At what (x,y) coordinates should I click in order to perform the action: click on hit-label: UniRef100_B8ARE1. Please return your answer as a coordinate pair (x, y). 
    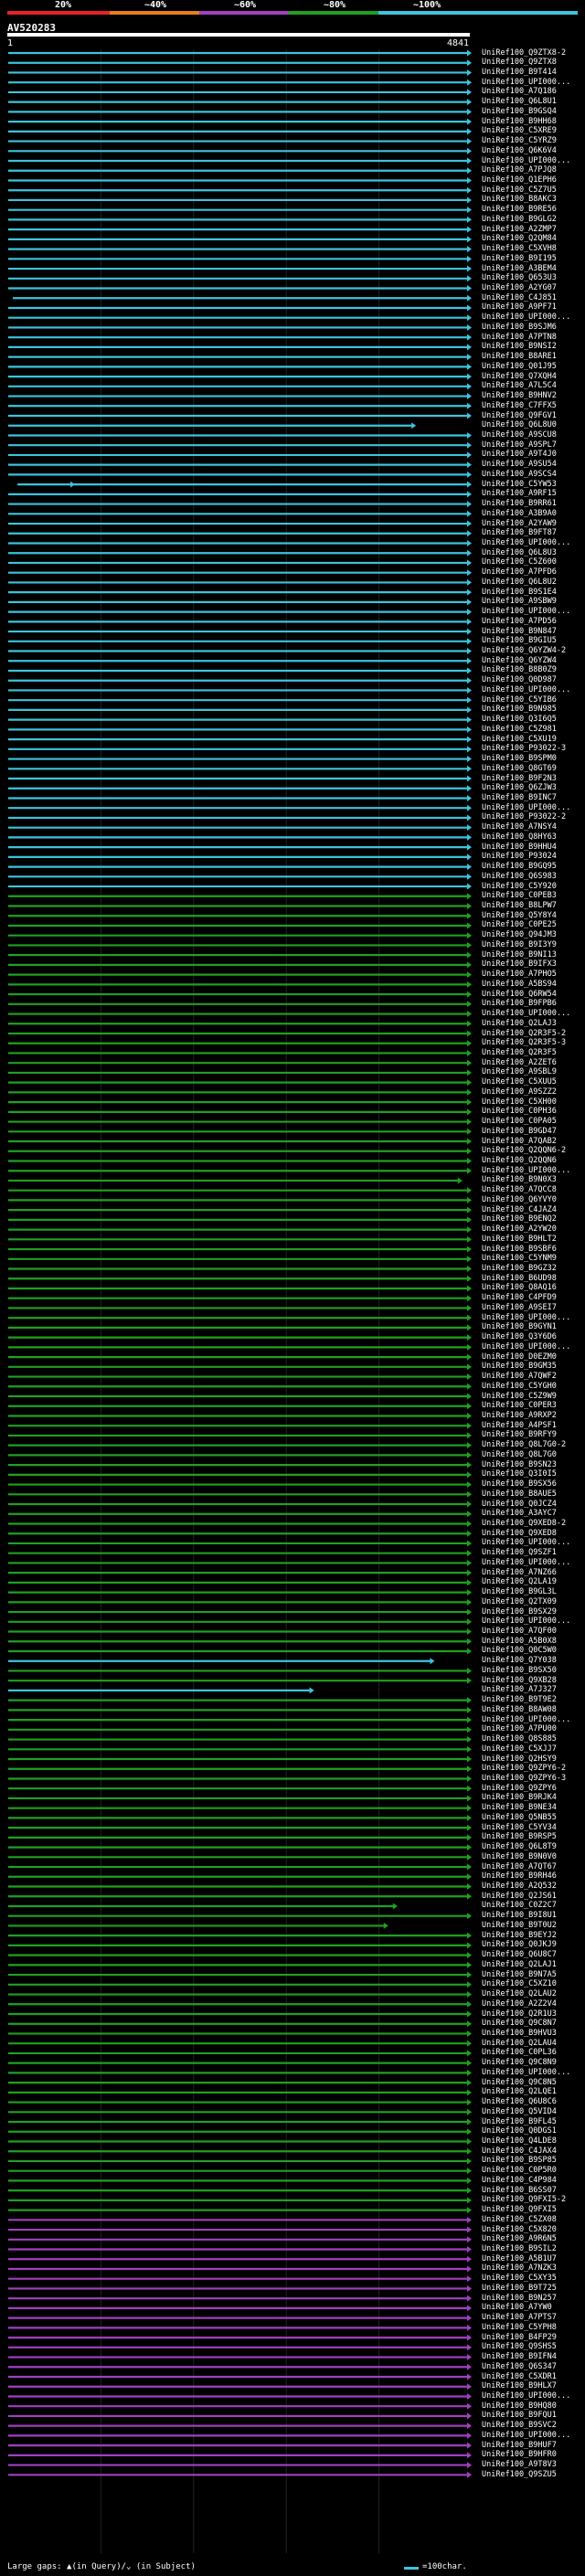
    Looking at the image, I should click on (519, 357).